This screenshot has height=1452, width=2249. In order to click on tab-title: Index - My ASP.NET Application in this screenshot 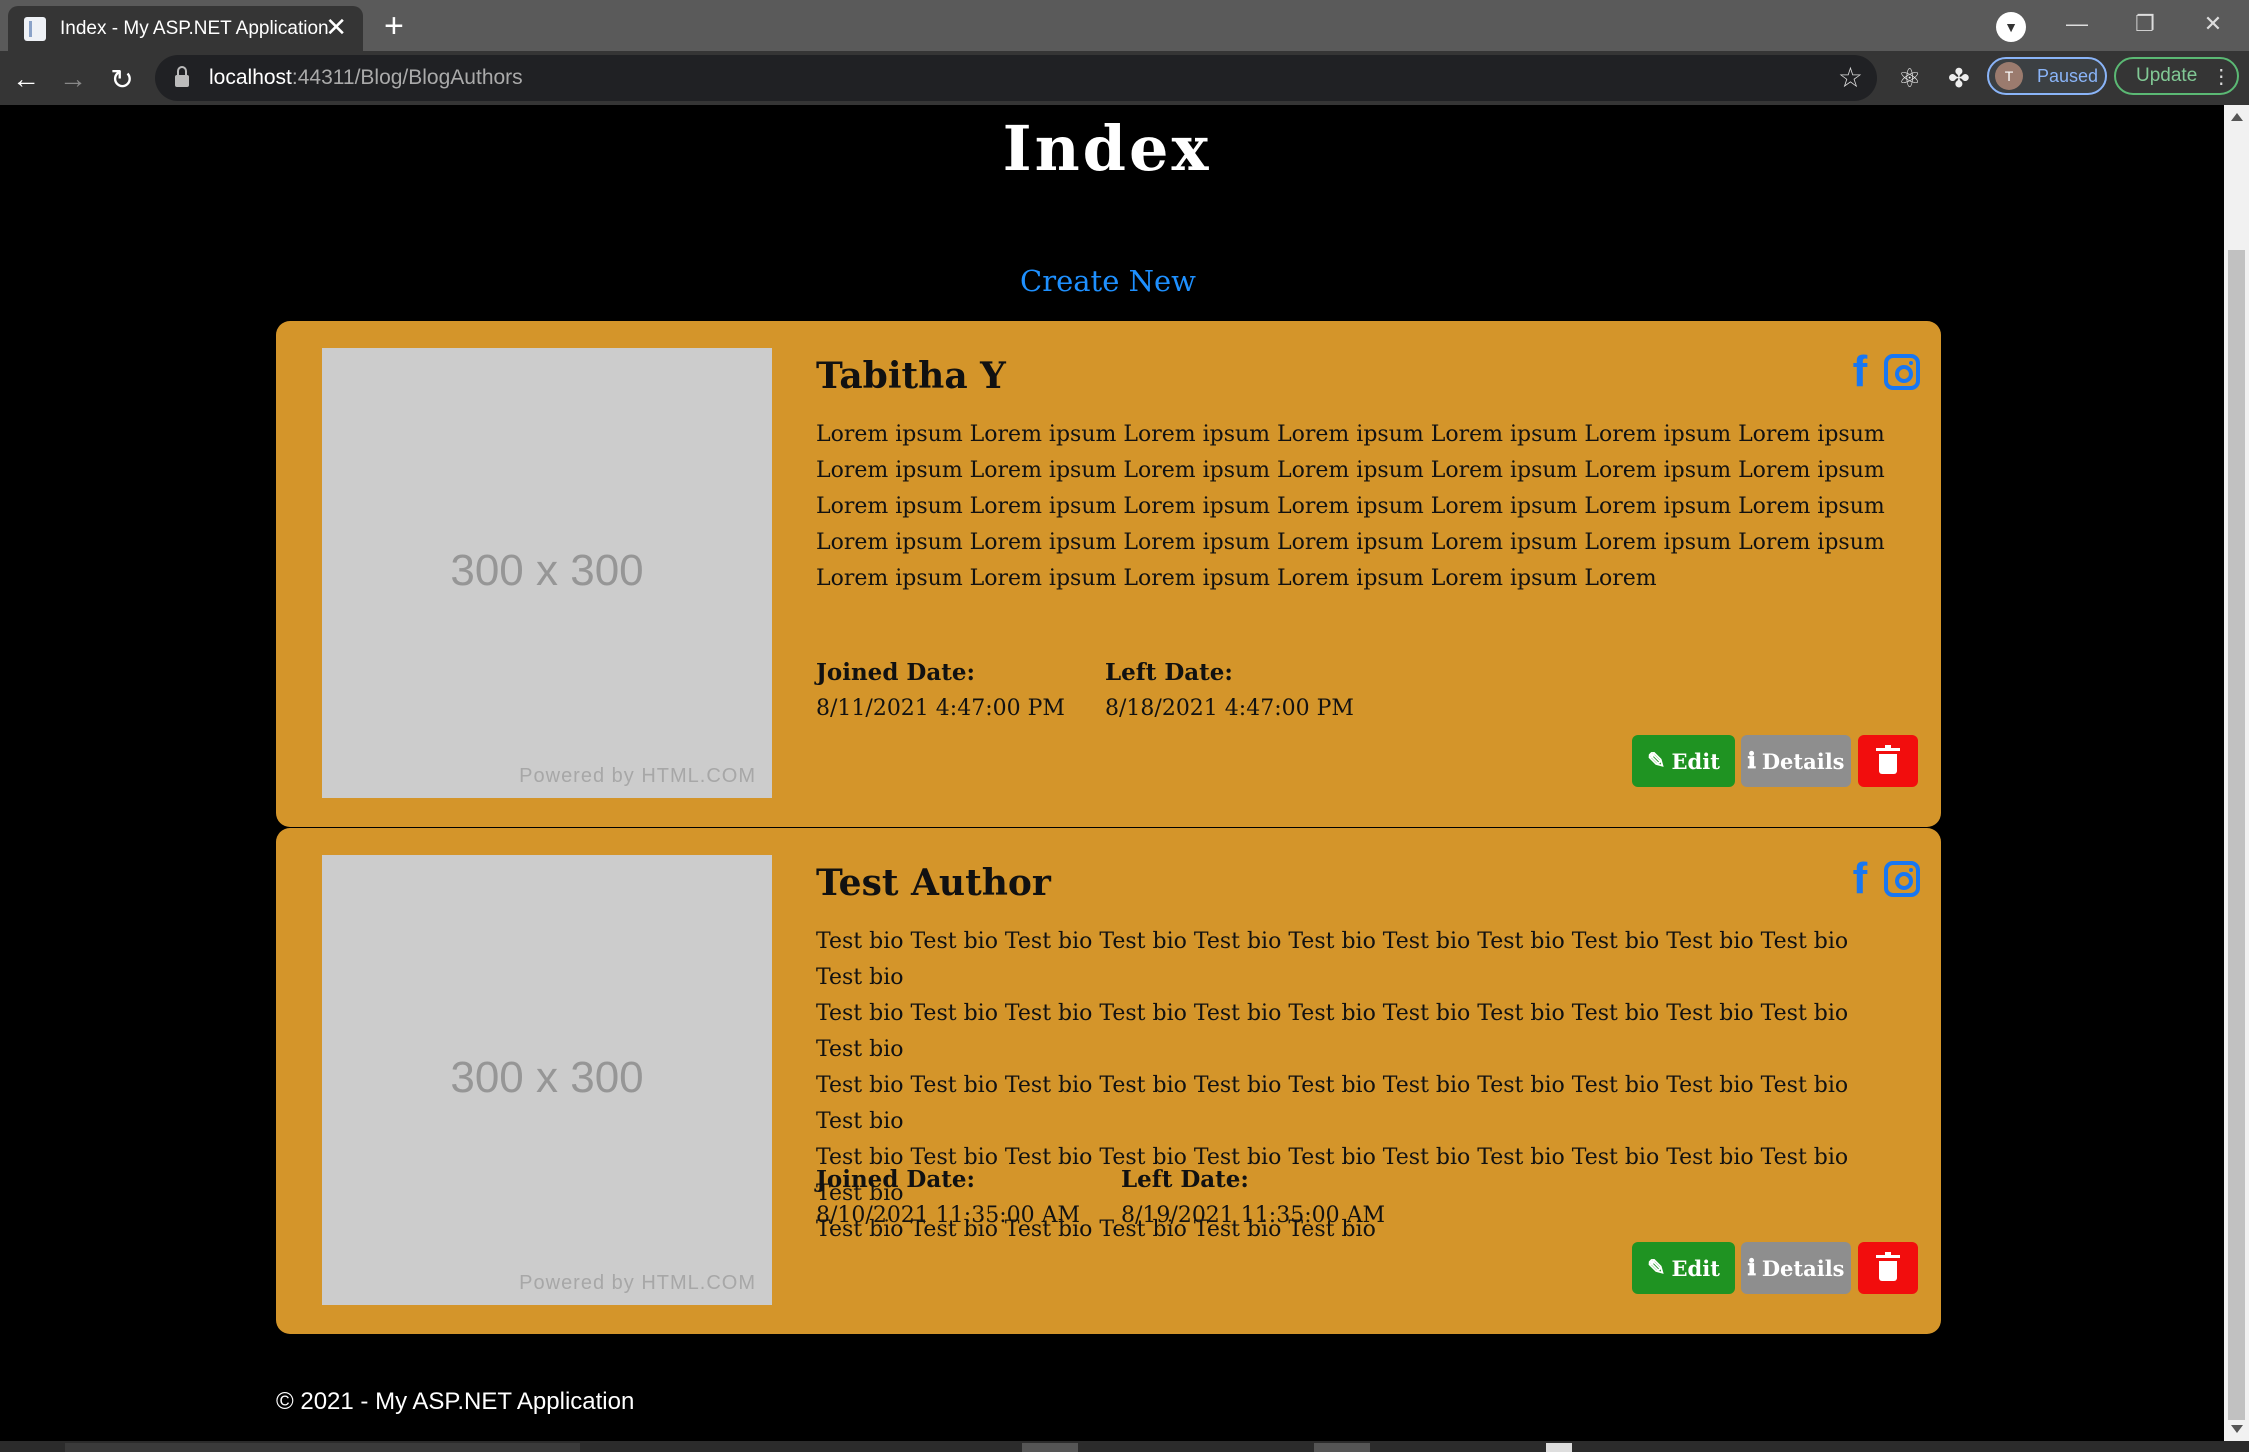, I will do `click(194, 28)`.